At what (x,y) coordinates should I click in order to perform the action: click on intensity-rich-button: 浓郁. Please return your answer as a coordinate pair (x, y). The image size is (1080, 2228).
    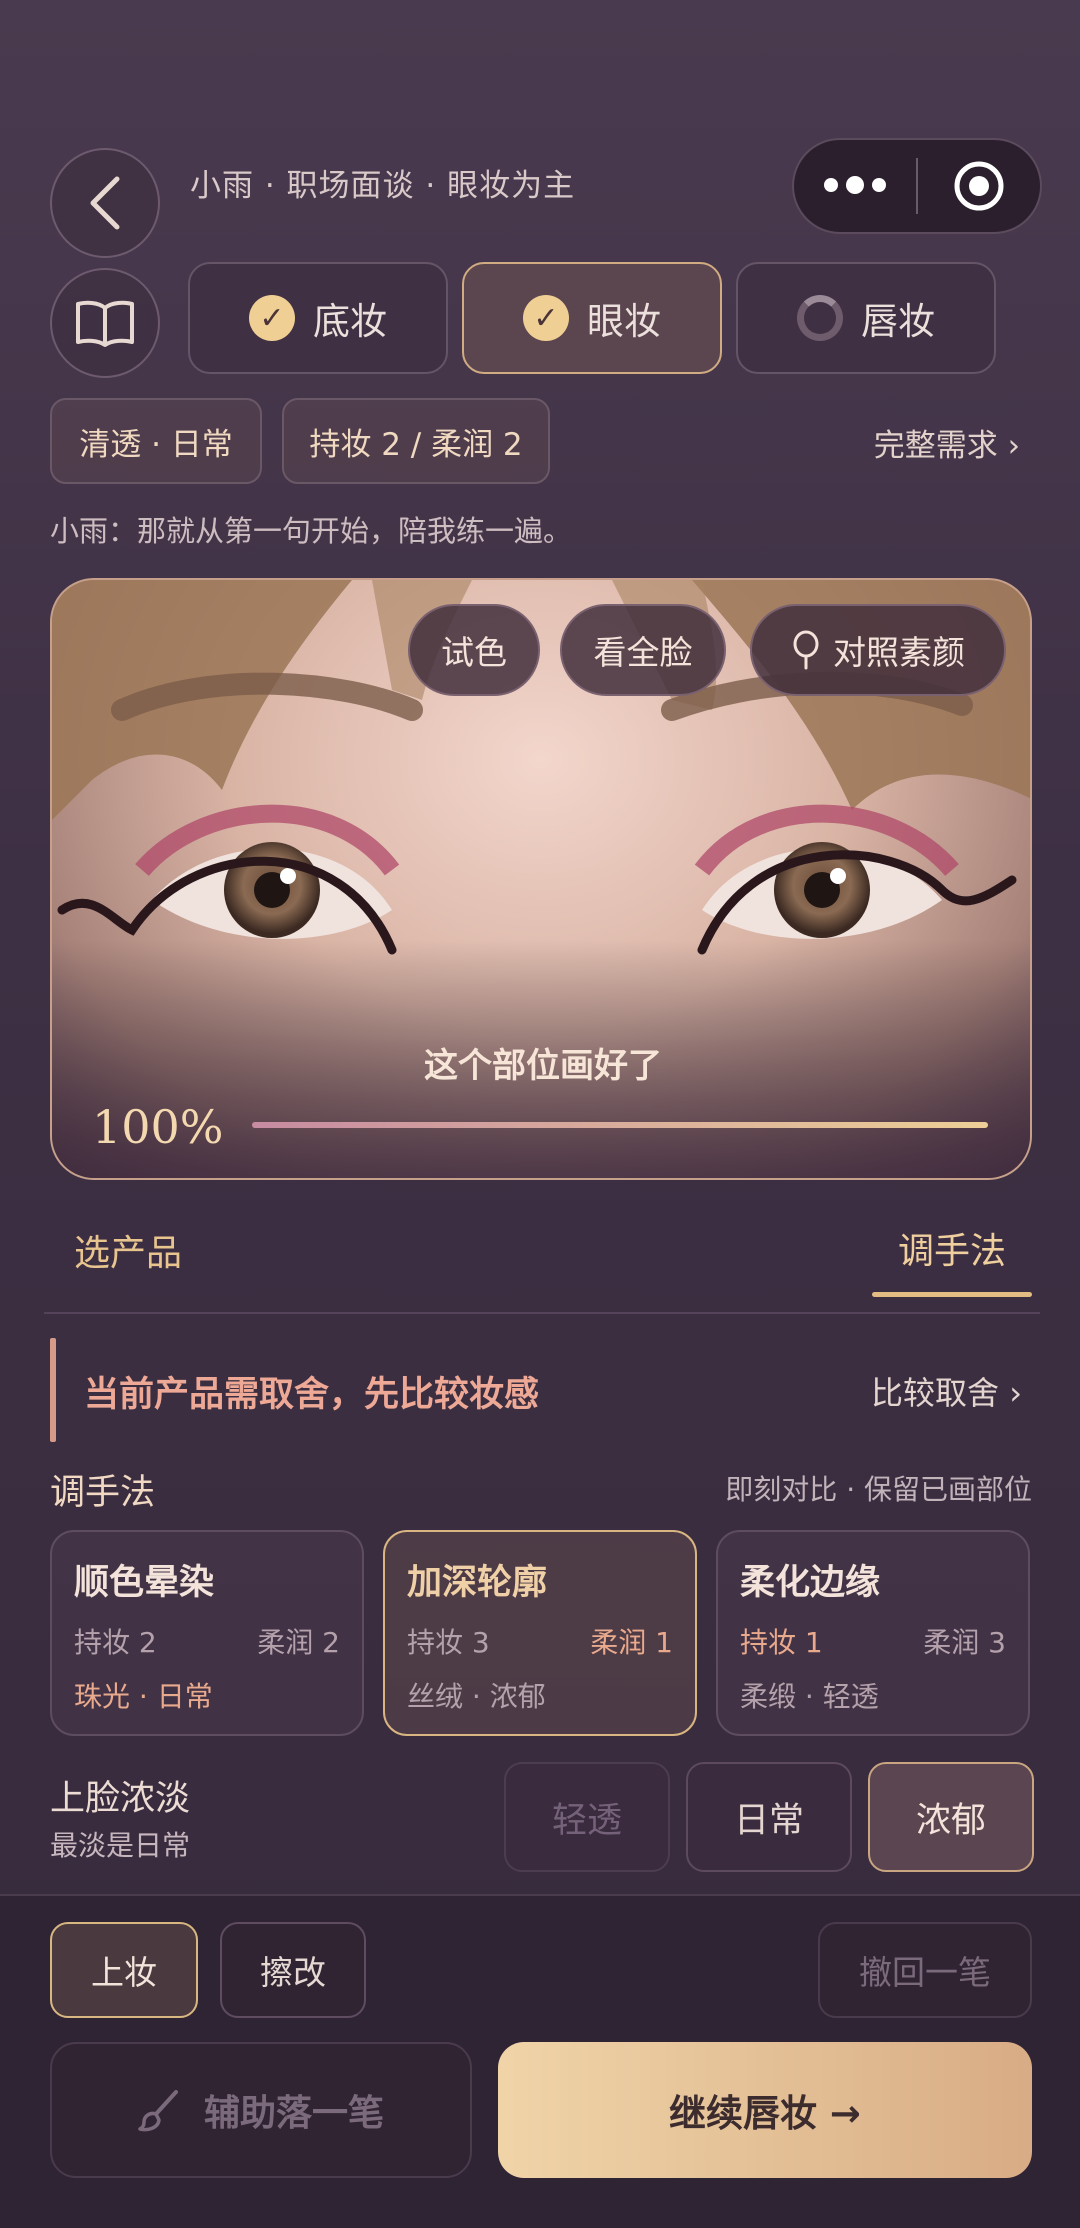
    Looking at the image, I should click on (951, 1817).